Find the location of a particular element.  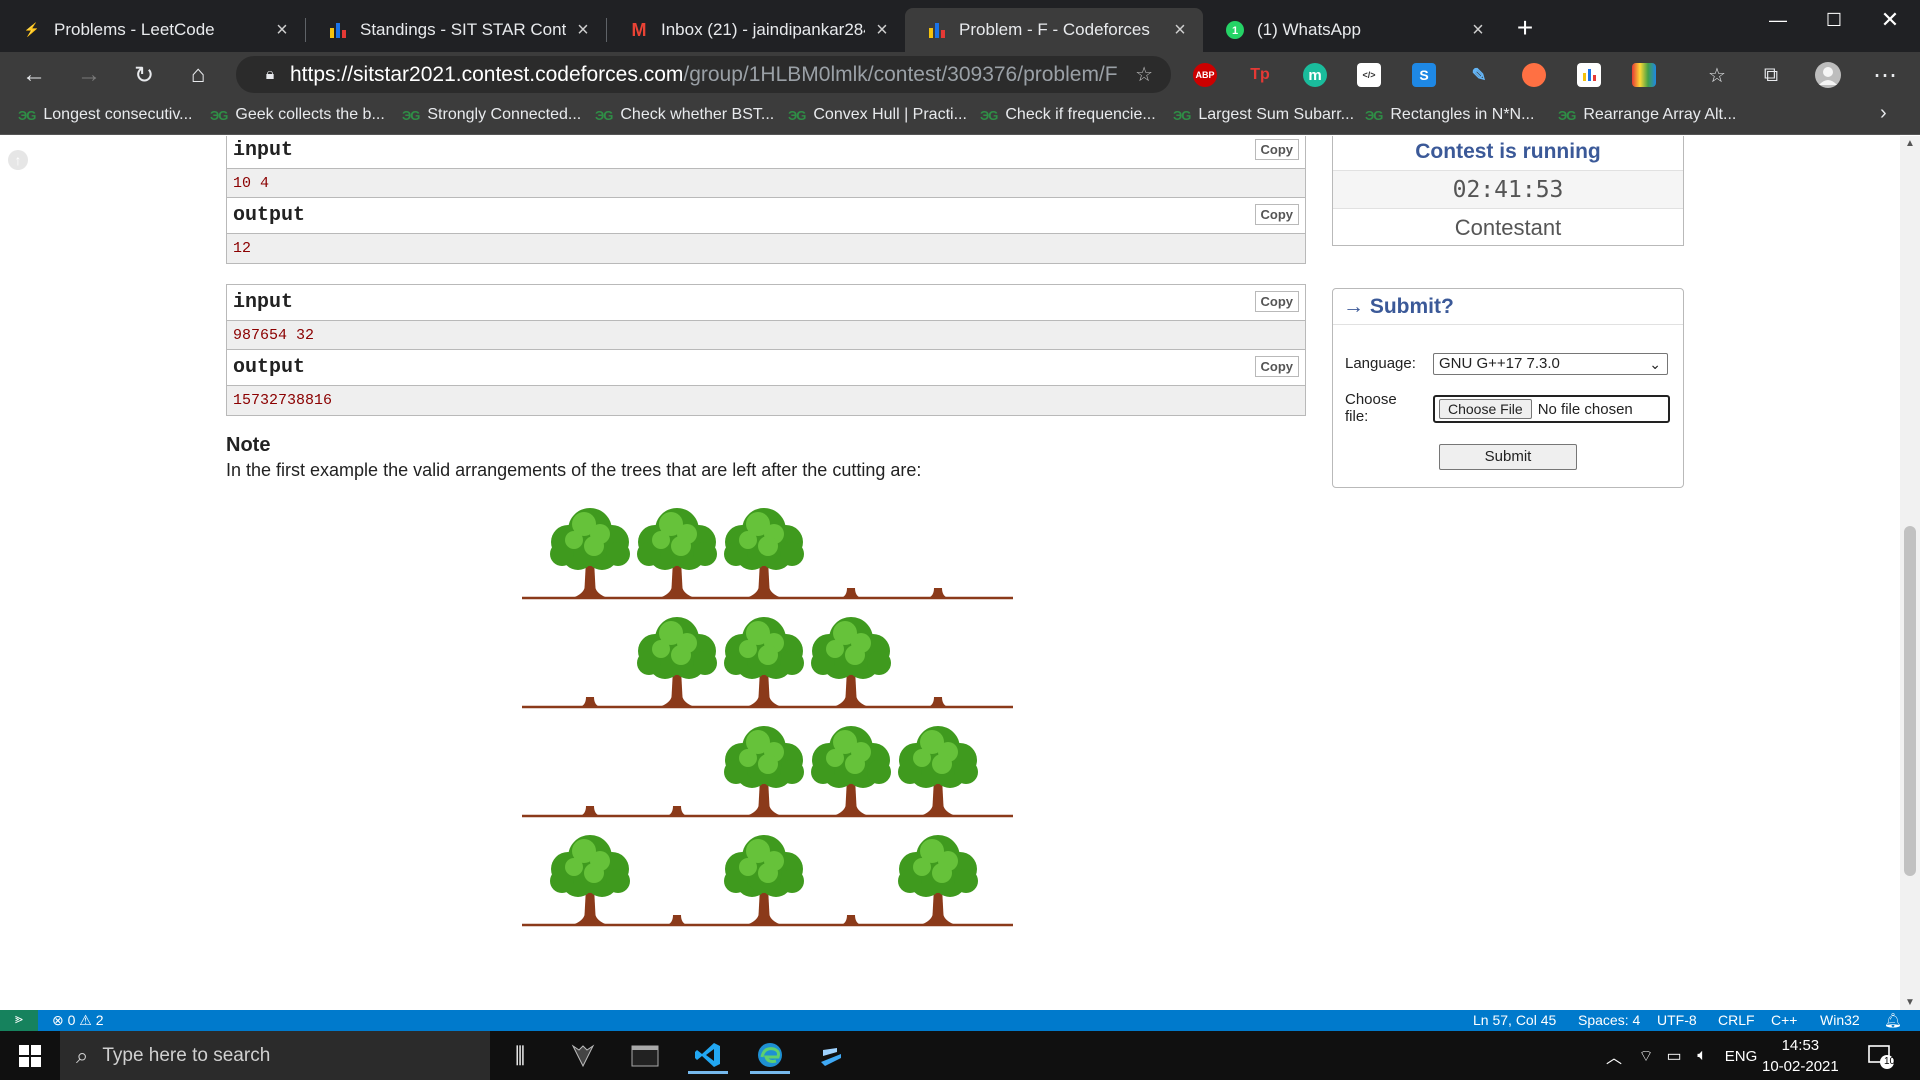

forward-arrow-icon: → is located at coordinates (89, 75).